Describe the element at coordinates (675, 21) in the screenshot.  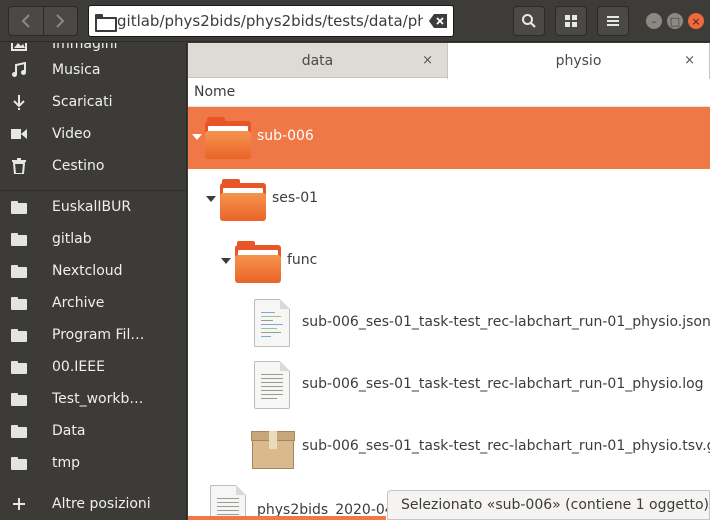
I see `maximize-button: □` at that location.